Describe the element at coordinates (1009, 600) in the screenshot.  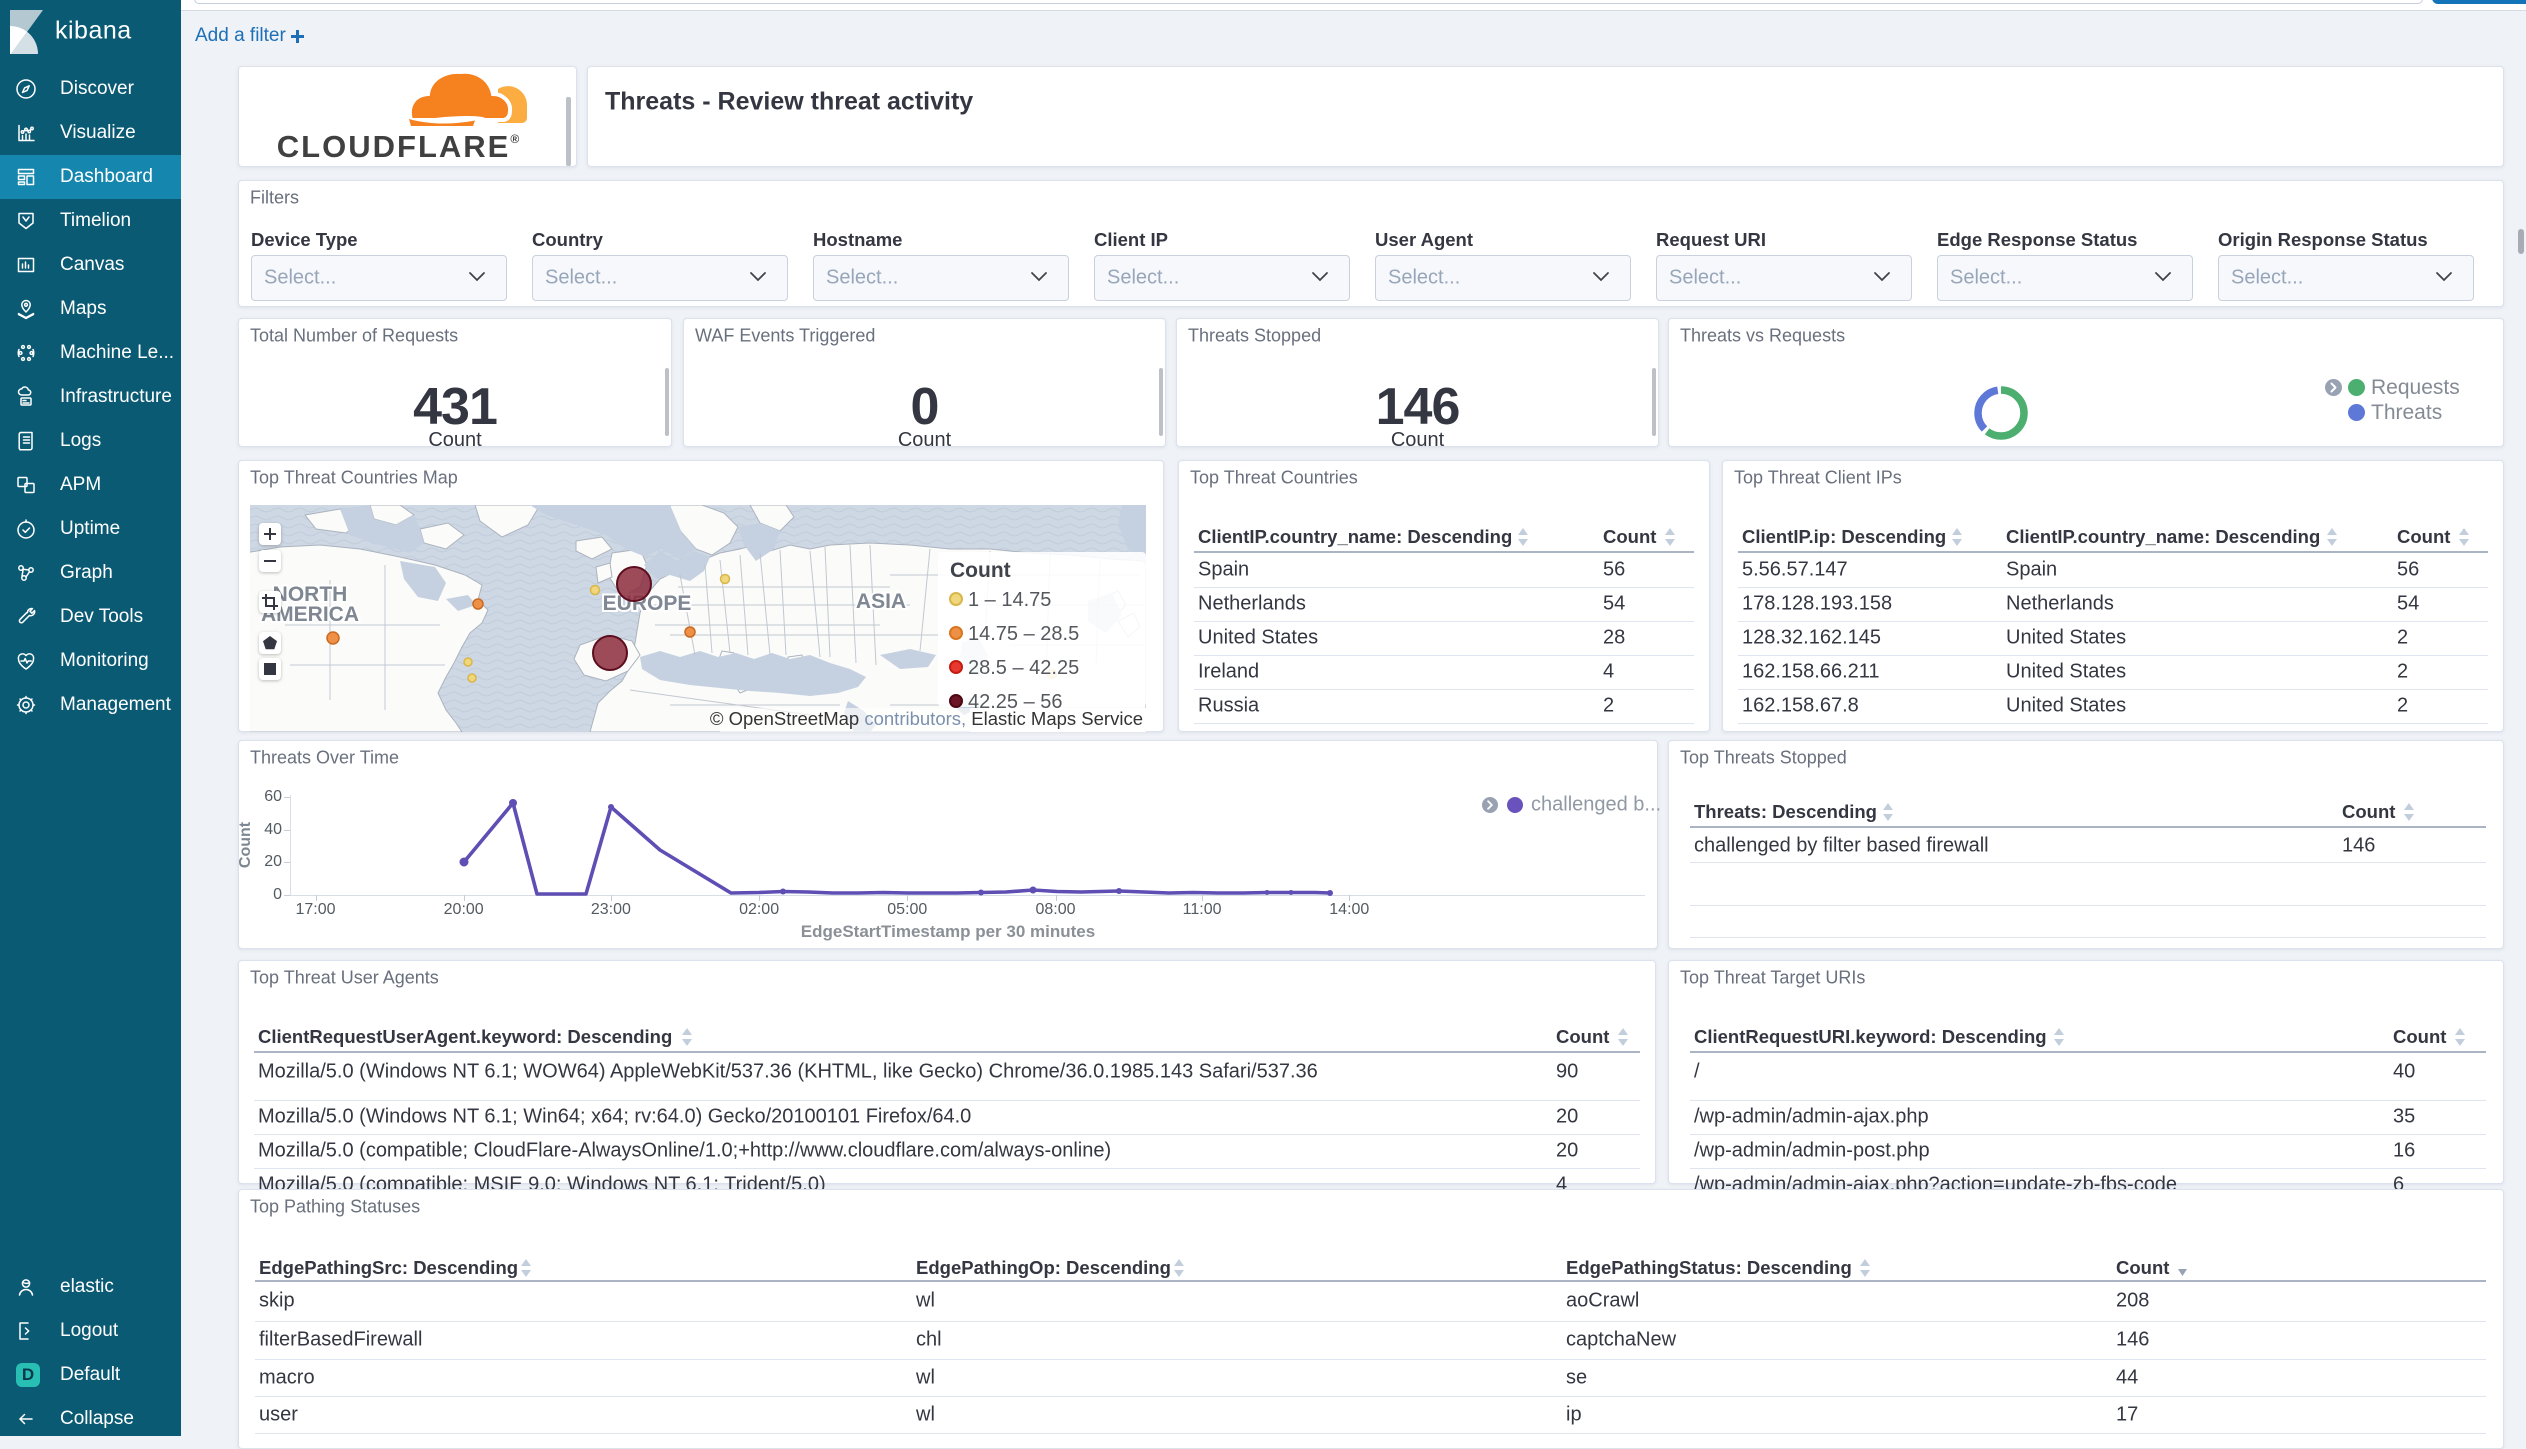
I see `svg-text: 1 – 14.75` at that location.